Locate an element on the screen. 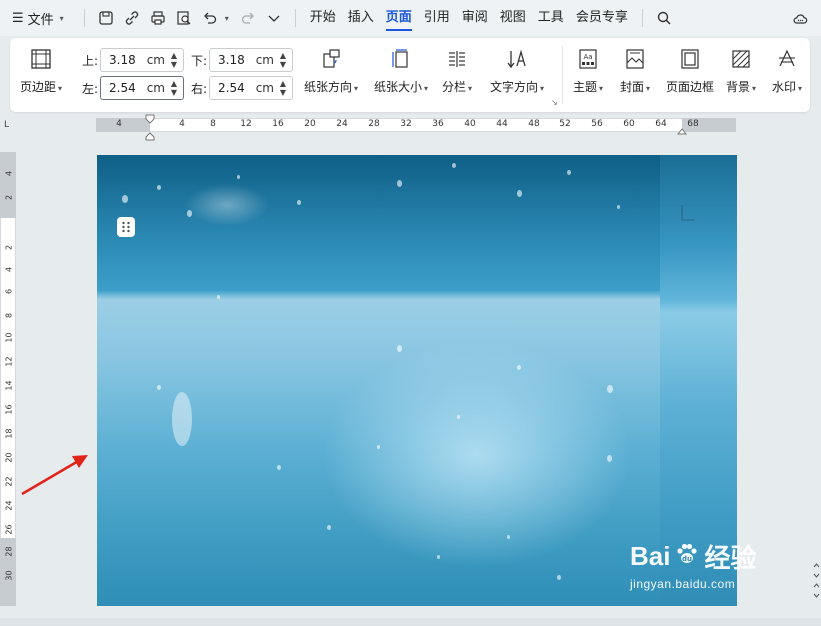 This screenshot has height=626, width=821. svg-text: Aa is located at coordinates (587, 57).